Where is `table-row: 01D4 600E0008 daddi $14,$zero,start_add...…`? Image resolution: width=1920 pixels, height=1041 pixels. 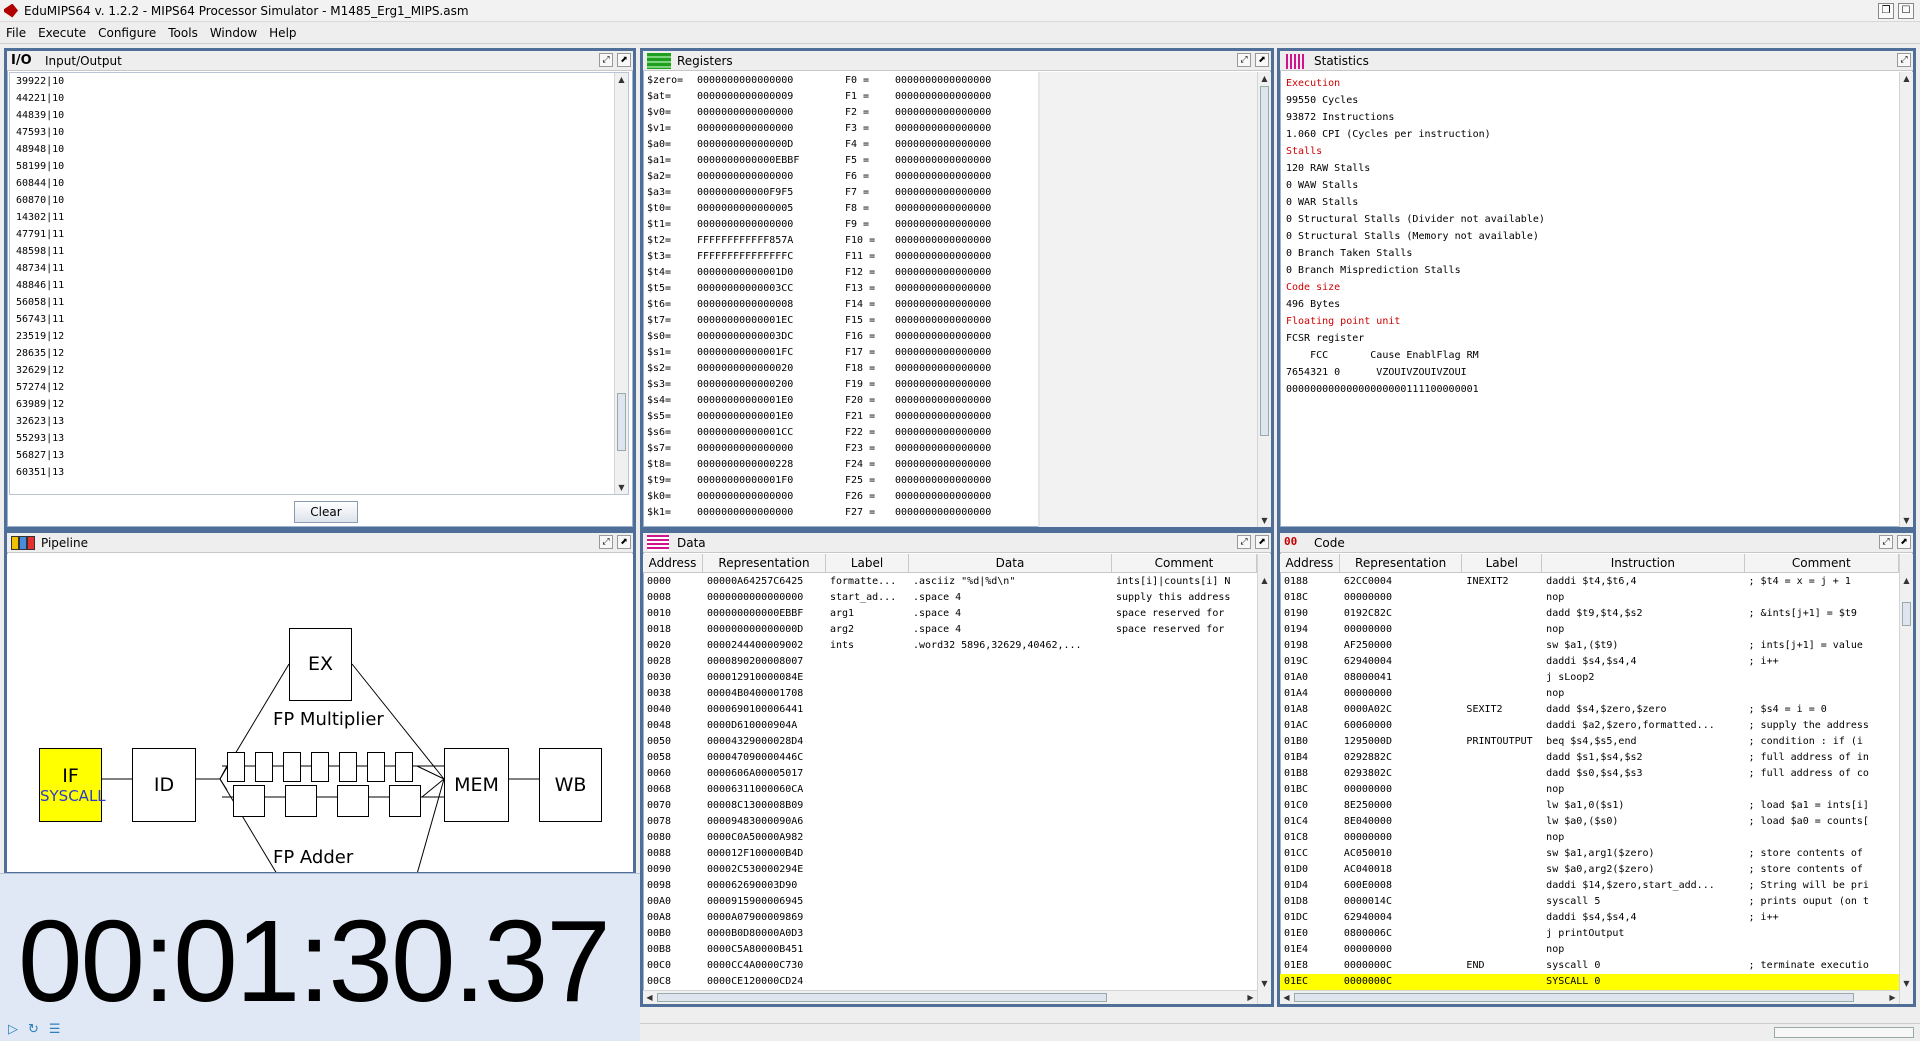
table-row: 01D4 600E0008 daddi $14,$zero,start_add...… is located at coordinates (1589, 886).